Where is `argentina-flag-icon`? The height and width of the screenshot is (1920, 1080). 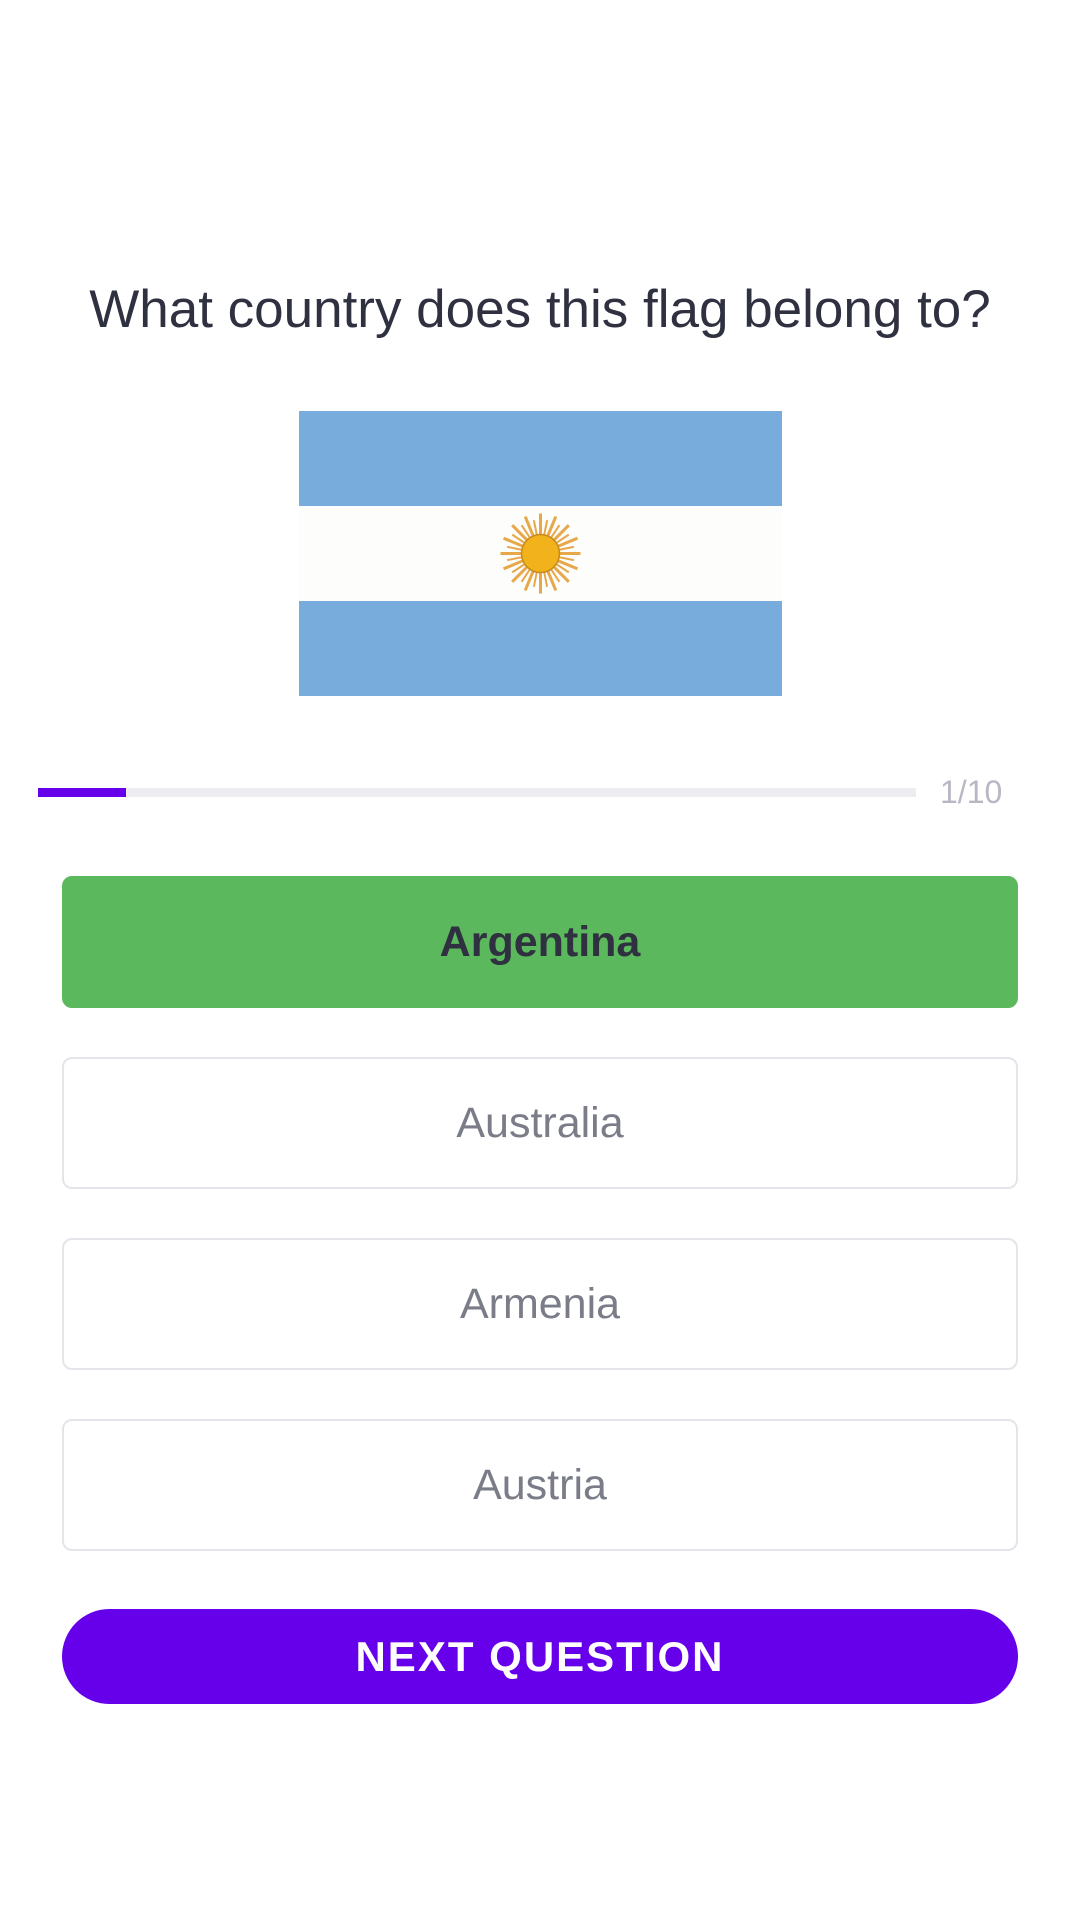
argentina-flag-icon is located at coordinates (540, 553).